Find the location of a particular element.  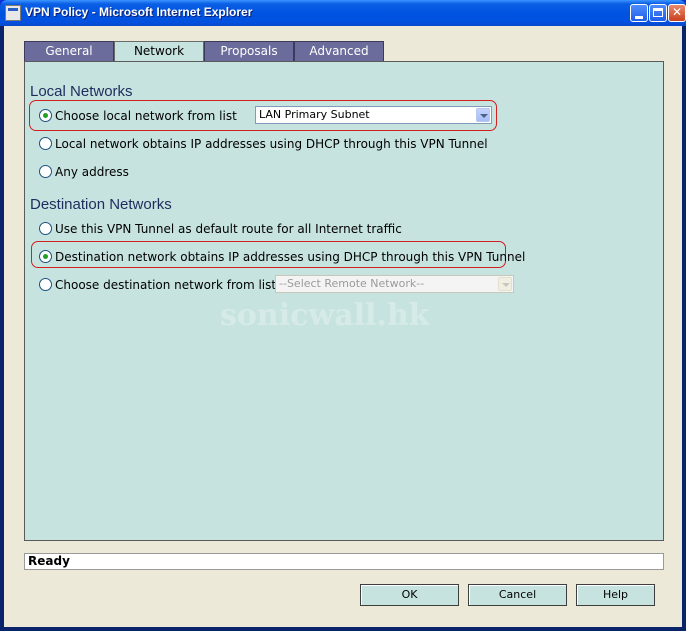

local-networks-heading: Local Networks is located at coordinates (81, 91).